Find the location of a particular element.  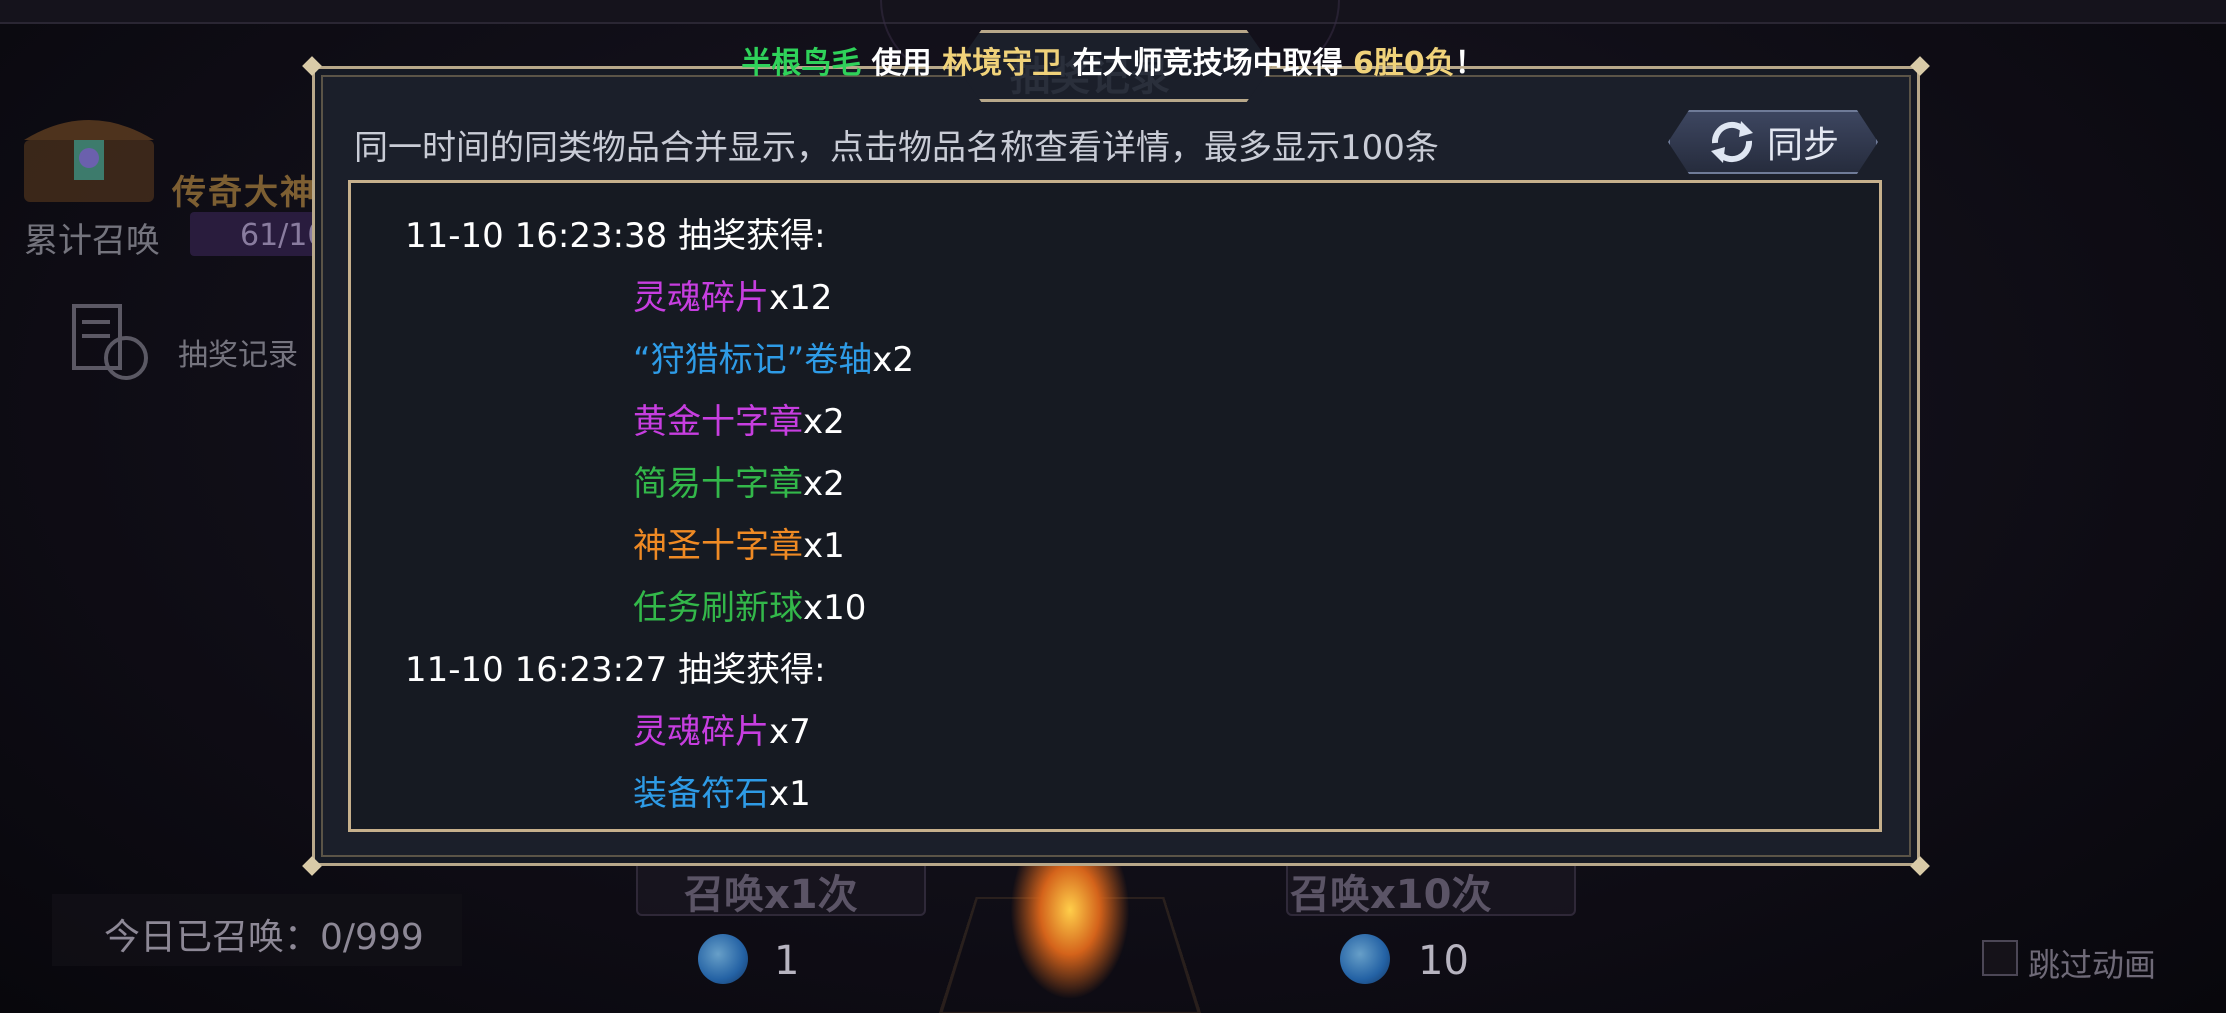

sync-button: 同步 is located at coordinates (1773, 142).